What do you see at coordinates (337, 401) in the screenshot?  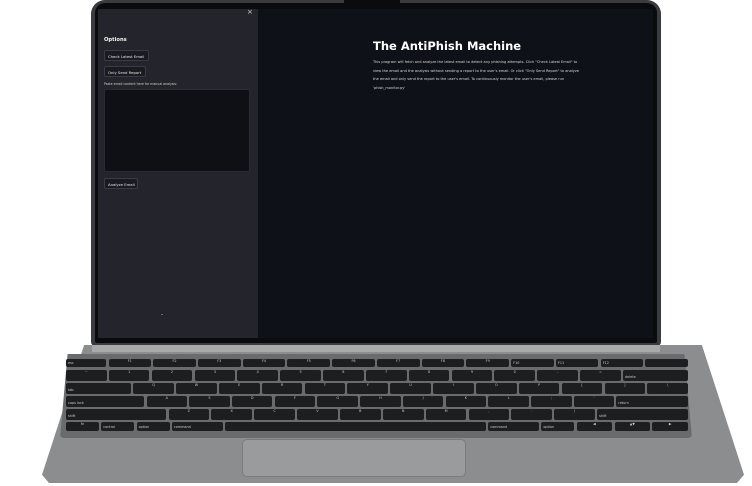 I see `key-g: G` at bounding box center [337, 401].